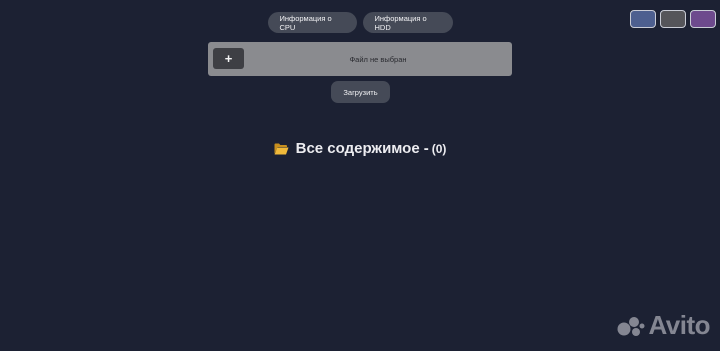 This screenshot has height=351, width=720. What do you see at coordinates (703, 19) in the screenshot?
I see `theme-swatch-purple` at bounding box center [703, 19].